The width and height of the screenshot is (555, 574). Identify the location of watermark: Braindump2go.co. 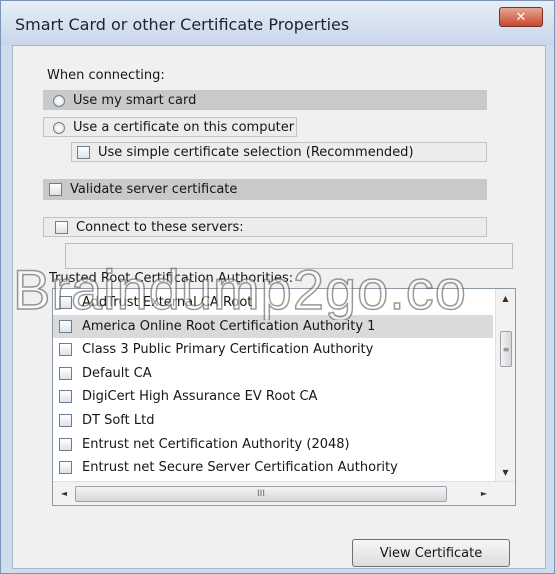
(240, 290).